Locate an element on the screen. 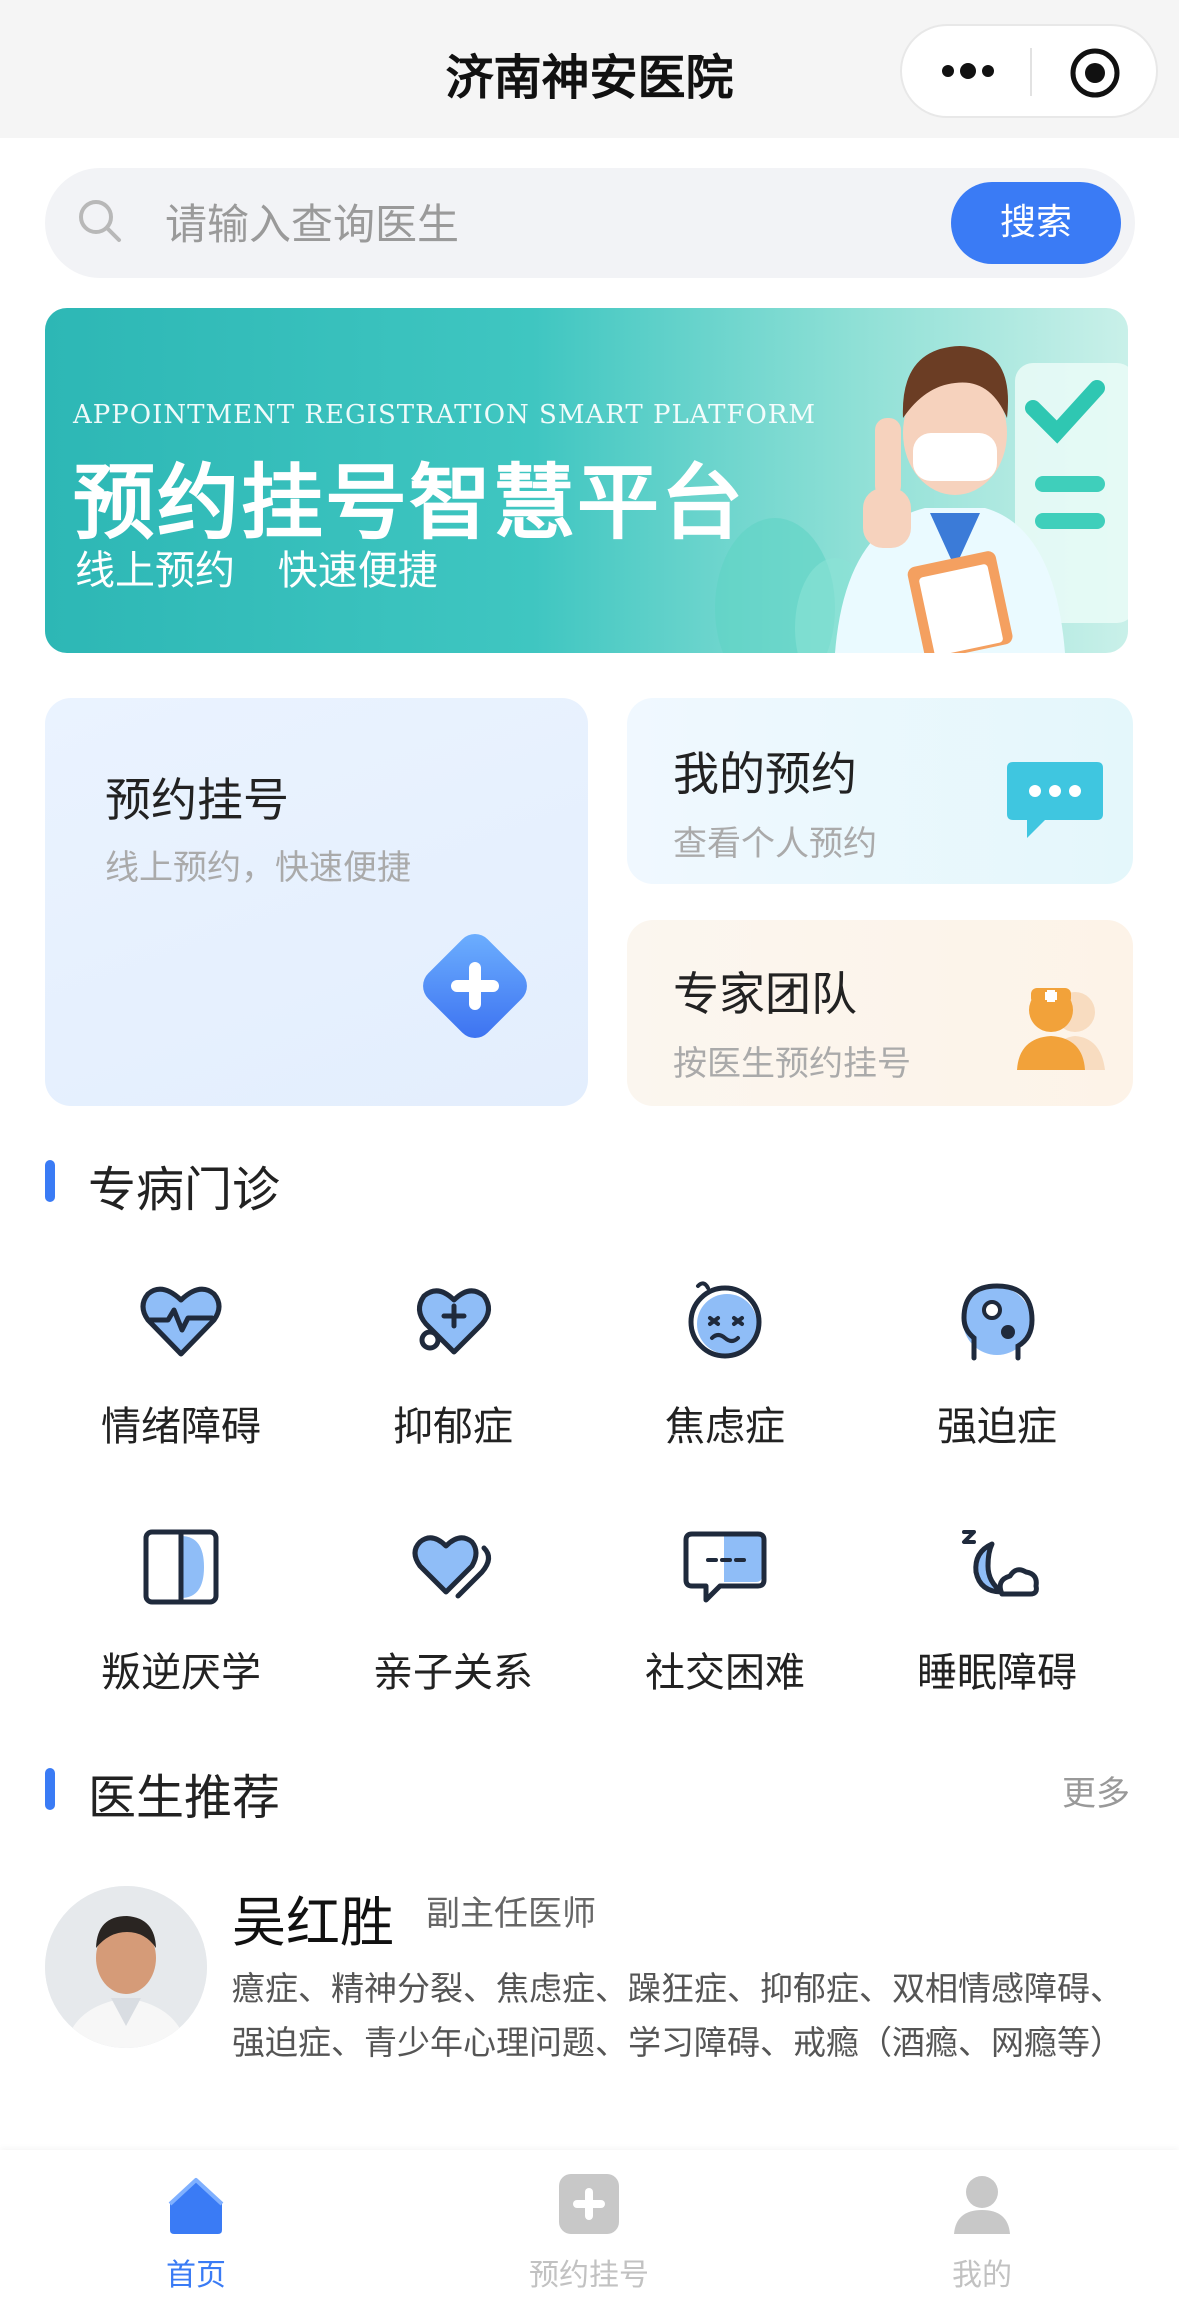 The image size is (1179, 2300). clinics-section-marker is located at coordinates (50, 1181).